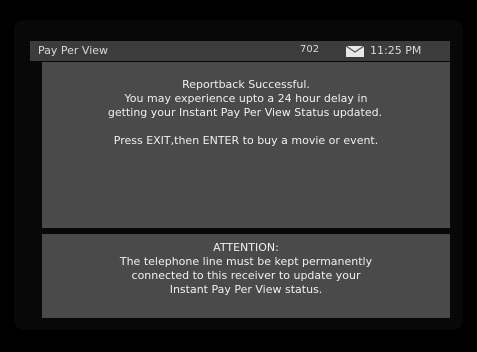  Describe the element at coordinates (396, 50) in the screenshot. I see `clock-time: 11:25 PM` at that location.